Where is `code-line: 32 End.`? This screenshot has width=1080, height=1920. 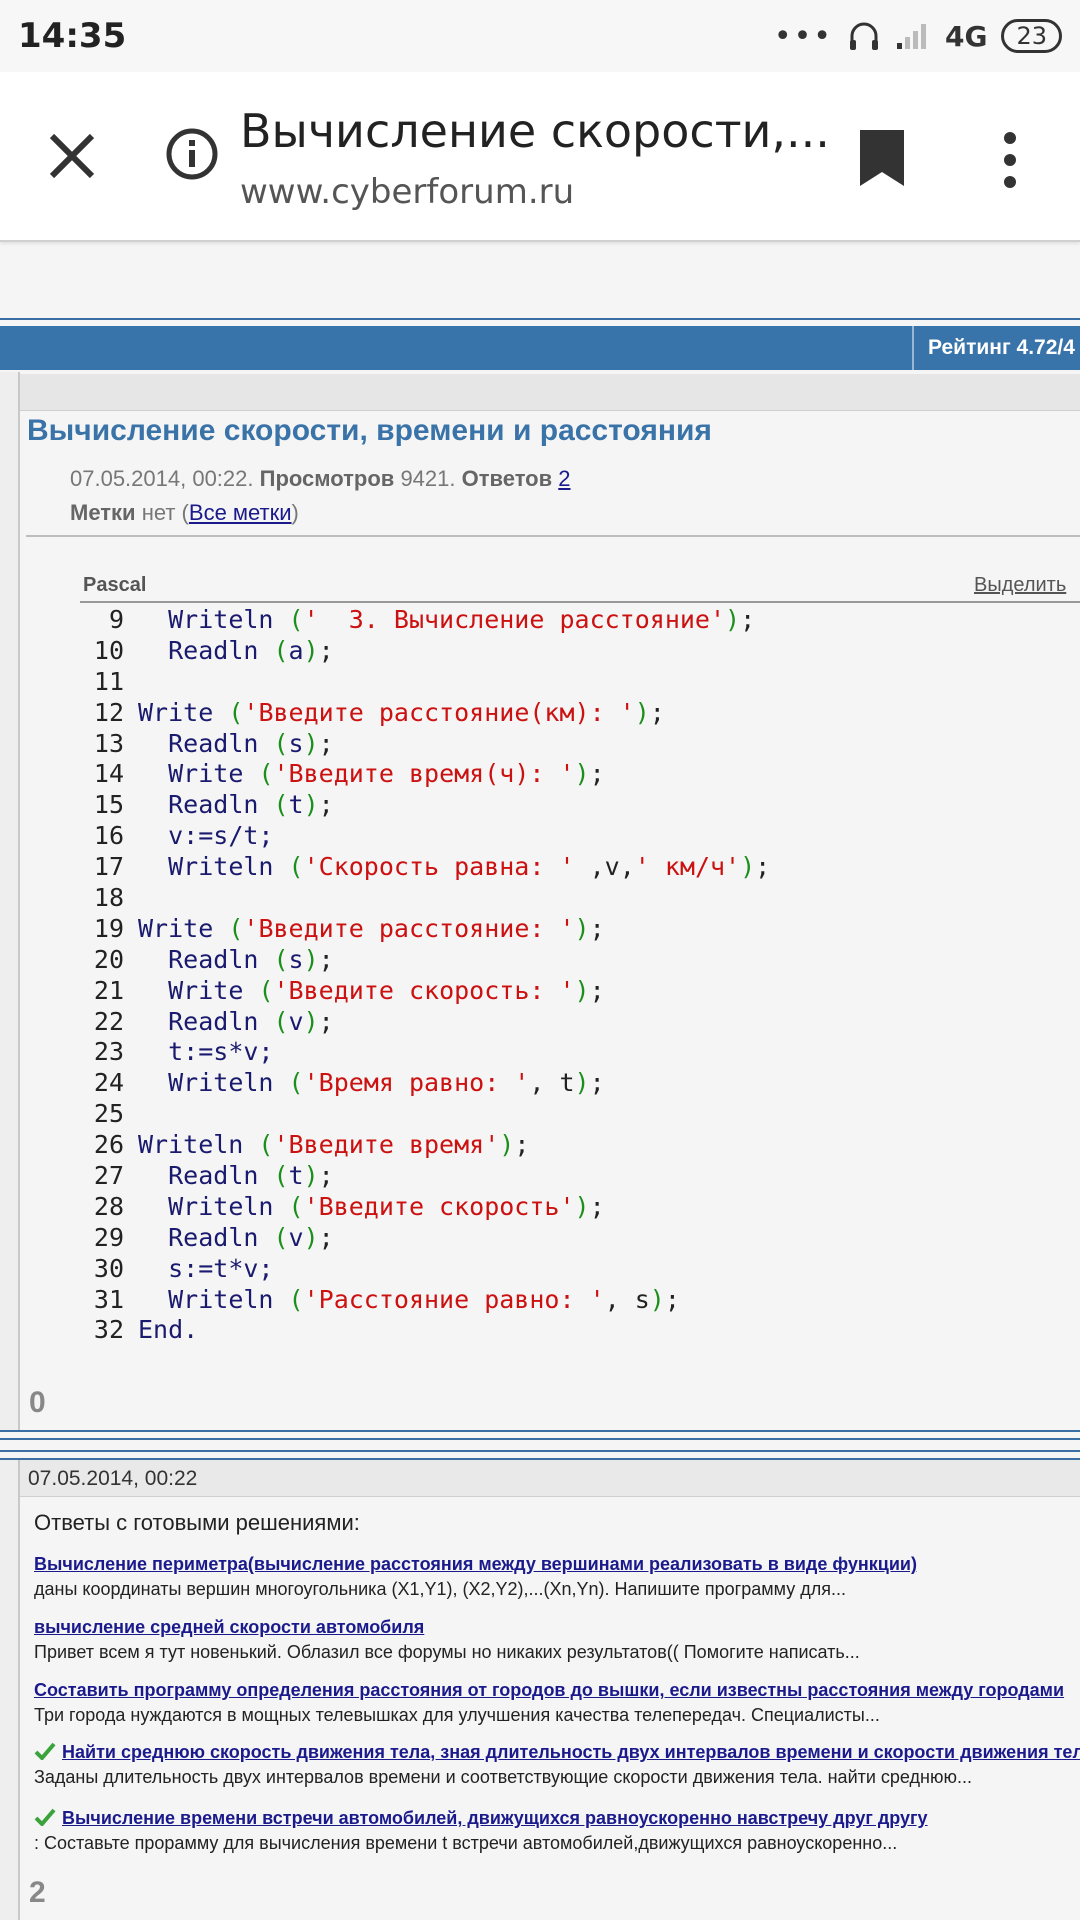 code-line: 32 End. is located at coordinates (146, 1330).